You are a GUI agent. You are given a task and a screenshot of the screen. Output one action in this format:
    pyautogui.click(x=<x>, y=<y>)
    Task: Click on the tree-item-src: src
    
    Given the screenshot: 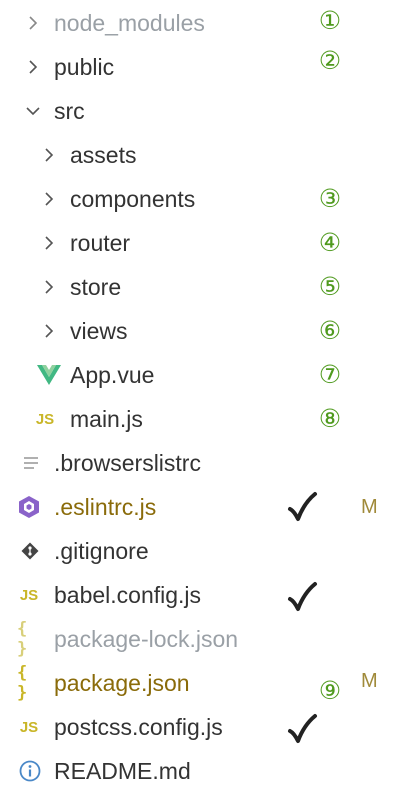 What is the action you would take?
    pyautogui.click(x=200, y=111)
    